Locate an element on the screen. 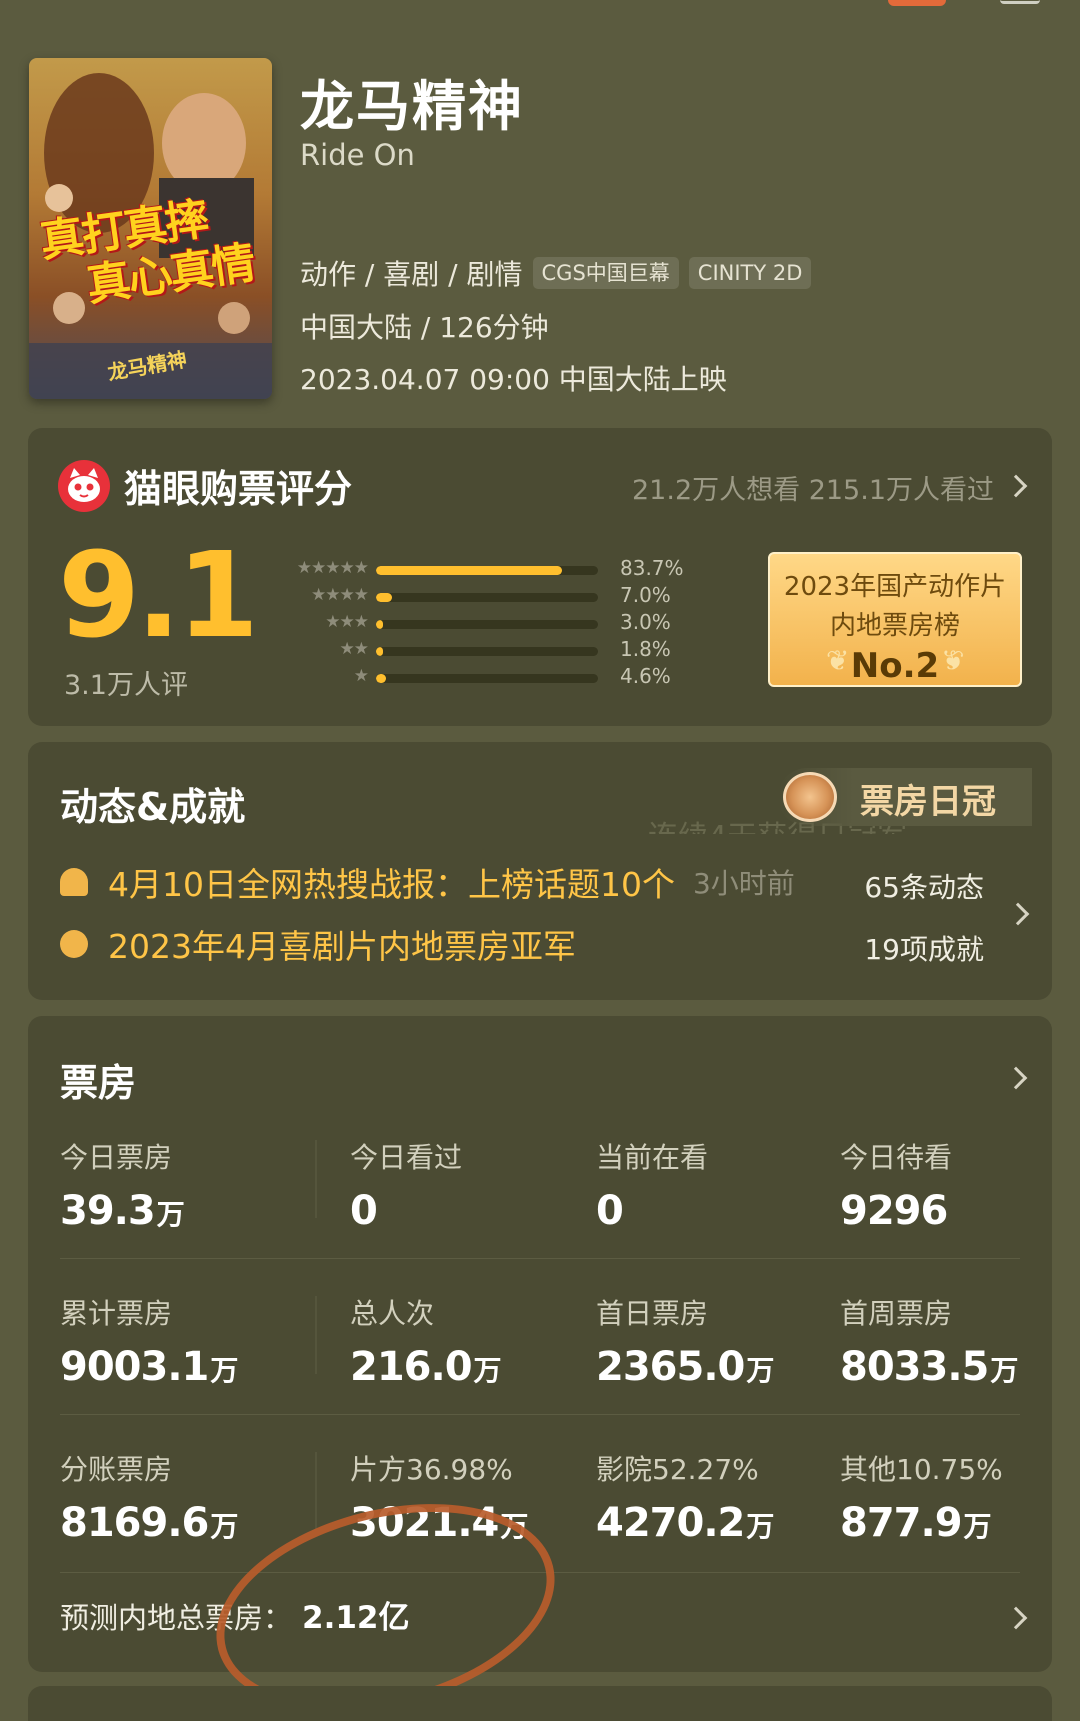  stat-label: 影院52.27% is located at coordinates (677, 1469).